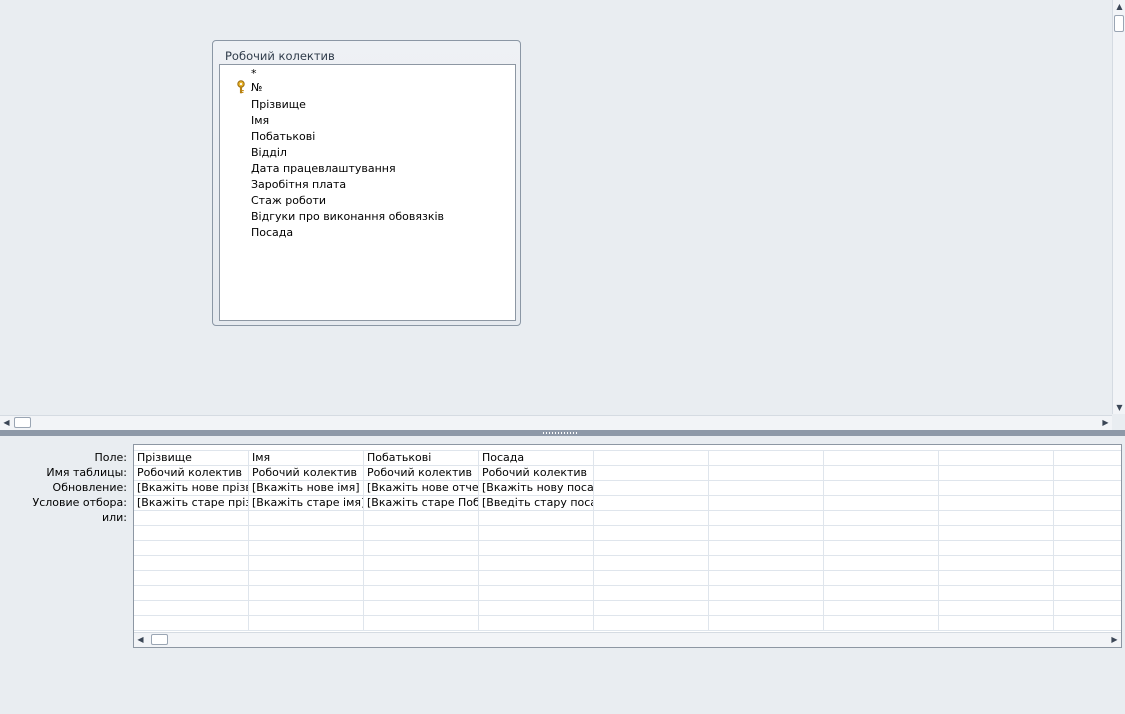 This screenshot has width=1125, height=714. What do you see at coordinates (421, 488) in the screenshot?
I see `grid-cell-update: [Вкажіть нове отчество]` at bounding box center [421, 488].